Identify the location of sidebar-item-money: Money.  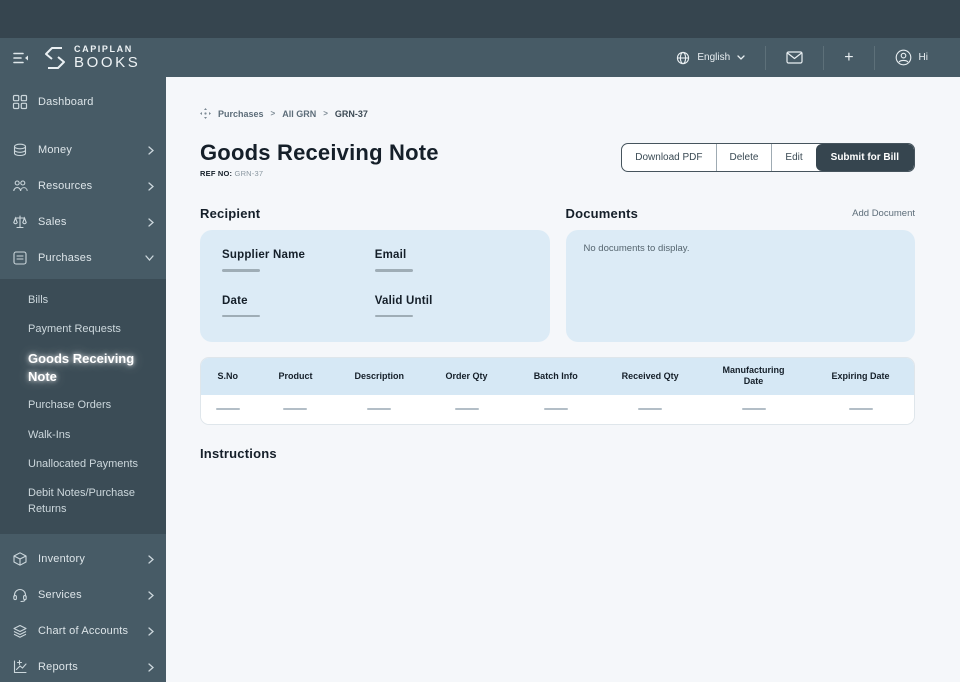
(83, 150).